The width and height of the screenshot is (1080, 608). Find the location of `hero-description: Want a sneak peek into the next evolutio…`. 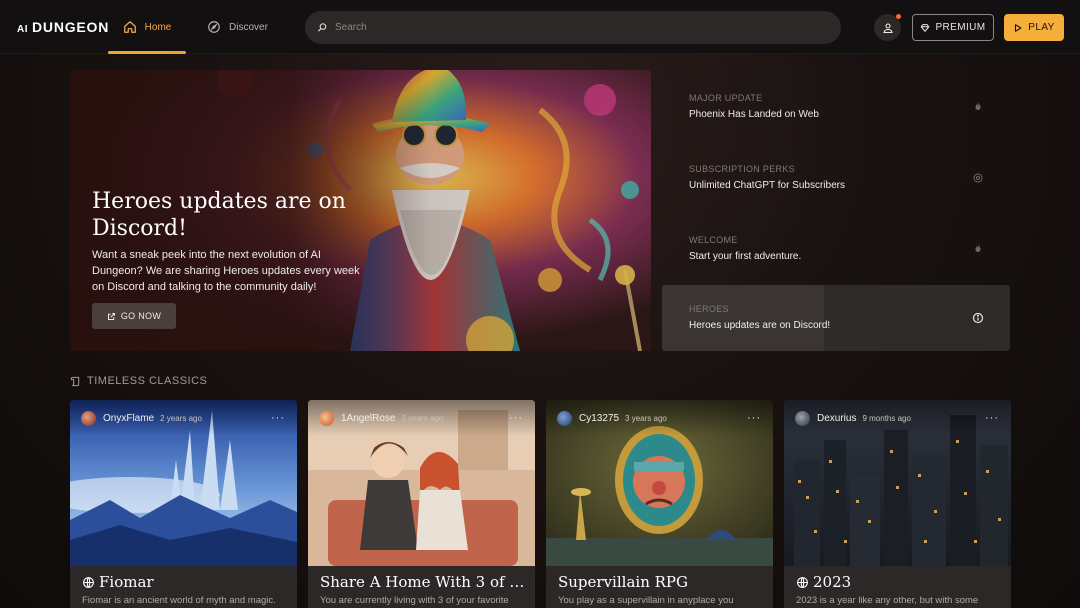

hero-description: Want a sneak peek into the next evolutio… is located at coordinates (226, 271).